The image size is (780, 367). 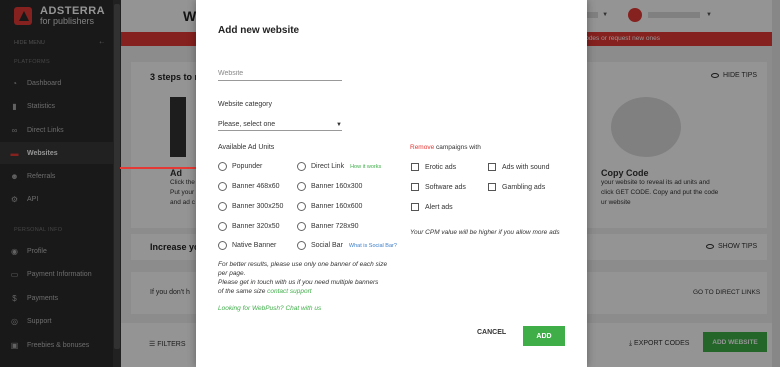 I want to click on add-button: ADD, so click(x=544, y=336).